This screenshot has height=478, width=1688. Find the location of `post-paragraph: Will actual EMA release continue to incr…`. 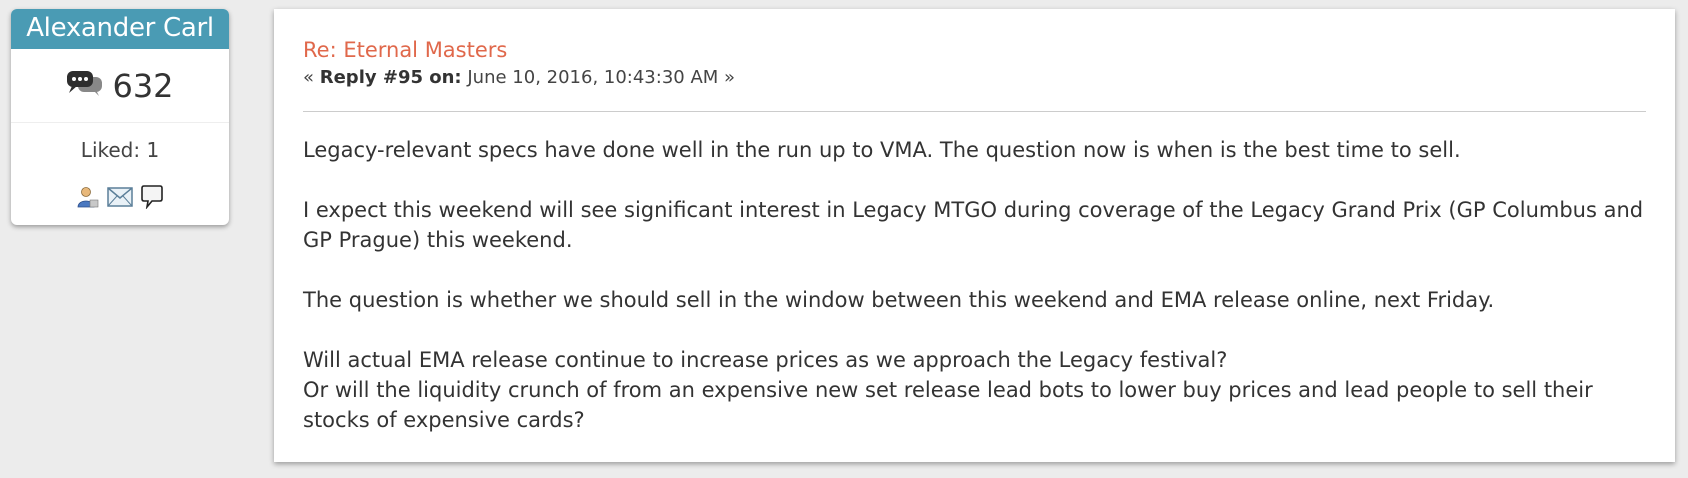

post-paragraph: Will actual EMA release continue to incr… is located at coordinates (765, 360).